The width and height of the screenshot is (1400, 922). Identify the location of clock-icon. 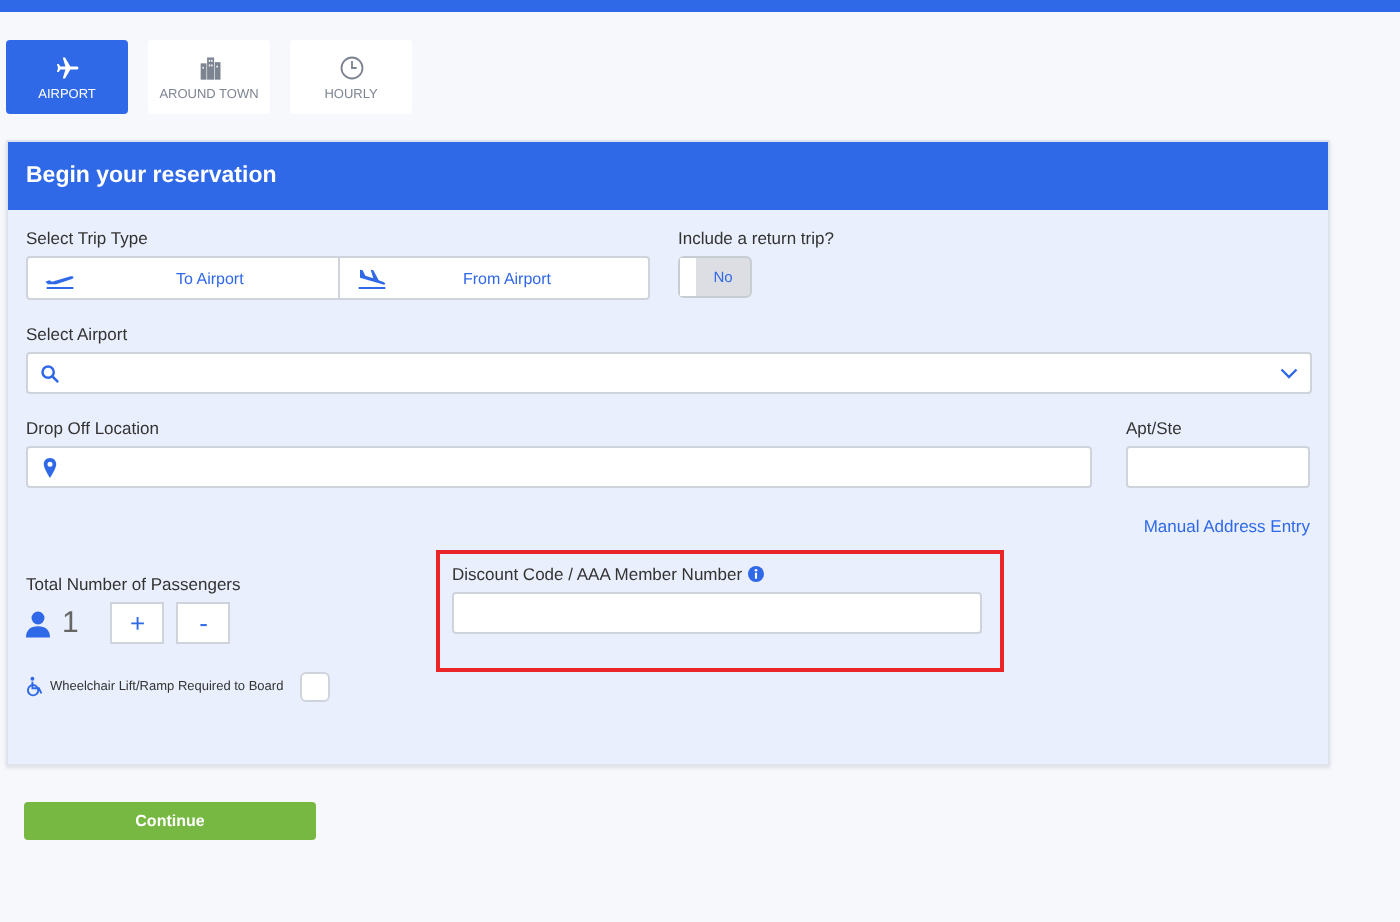
(351, 67).